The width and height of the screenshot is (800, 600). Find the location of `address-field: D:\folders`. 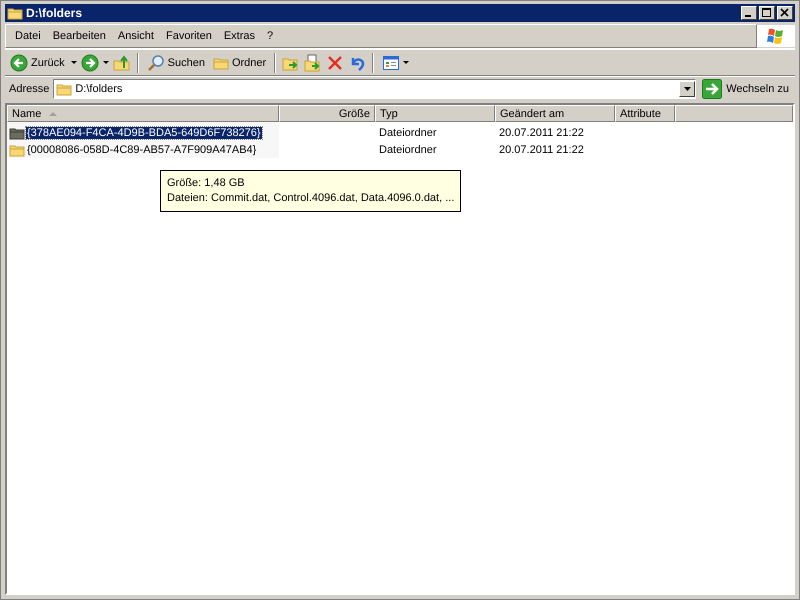

address-field: D:\folders is located at coordinates (374, 89).